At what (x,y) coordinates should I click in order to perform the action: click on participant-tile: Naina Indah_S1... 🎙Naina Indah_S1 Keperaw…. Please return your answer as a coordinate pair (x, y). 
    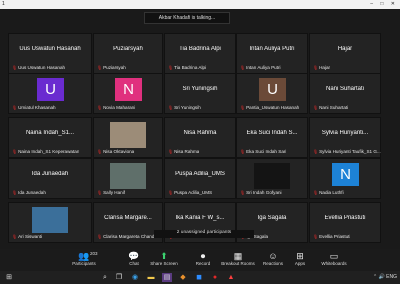
    Looking at the image, I should click on (50, 137).